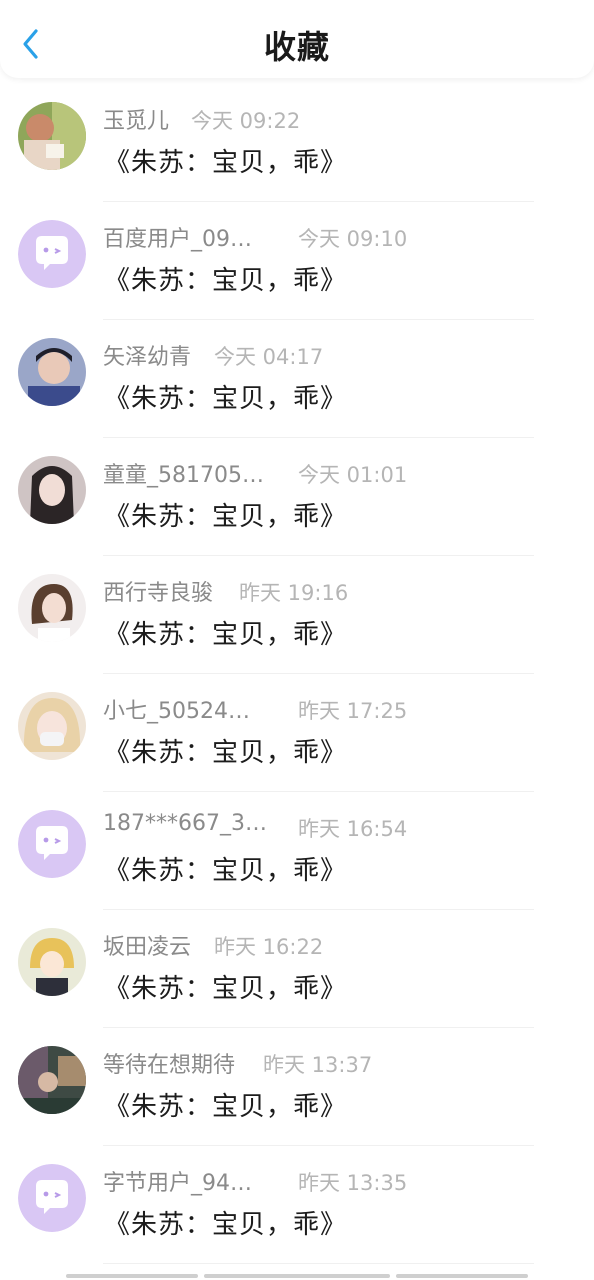 This screenshot has width=594, height=1280. I want to click on timestamp: 昨天 16:54, so click(353, 829).